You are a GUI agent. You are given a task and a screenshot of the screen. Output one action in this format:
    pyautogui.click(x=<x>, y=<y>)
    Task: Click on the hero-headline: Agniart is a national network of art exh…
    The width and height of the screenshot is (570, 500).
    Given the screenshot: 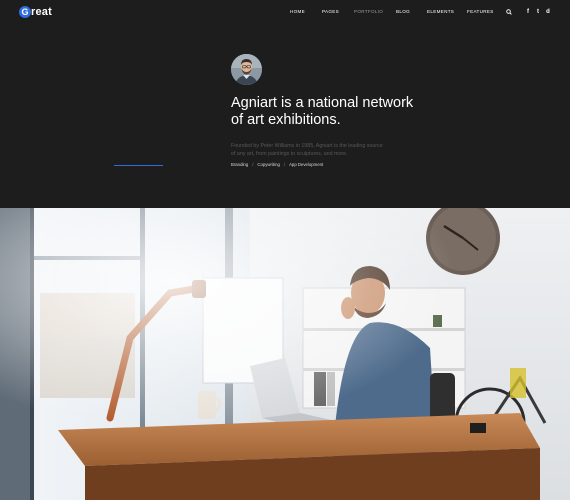 What is the action you would take?
    pyautogui.click(x=351, y=112)
    